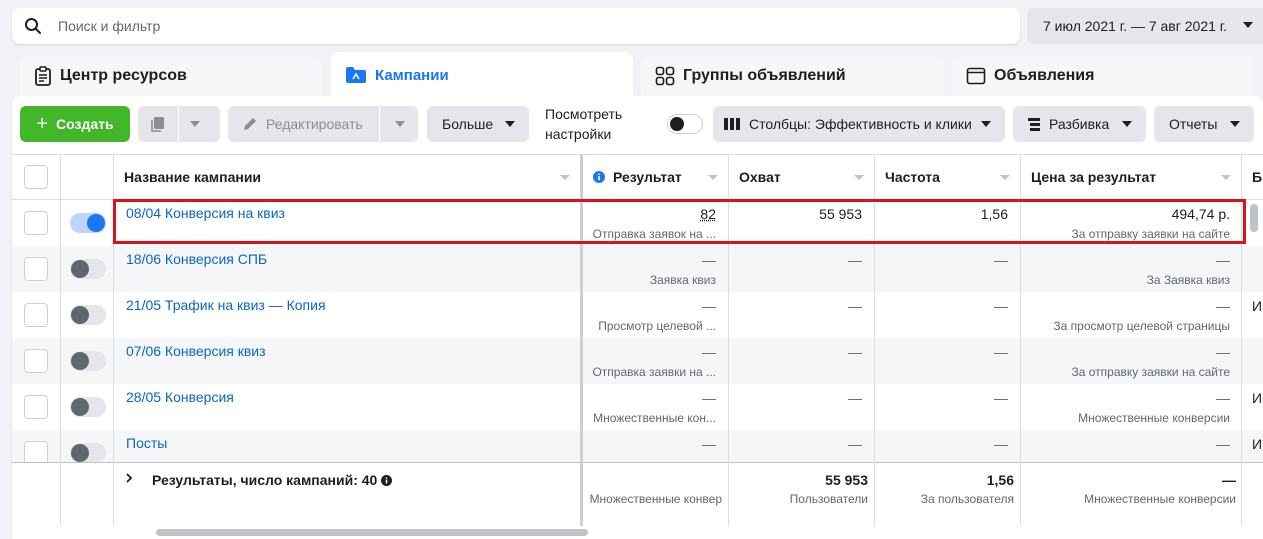 This screenshot has height=539, width=1263. I want to click on column-header-name: Название кампании, so click(352, 177).